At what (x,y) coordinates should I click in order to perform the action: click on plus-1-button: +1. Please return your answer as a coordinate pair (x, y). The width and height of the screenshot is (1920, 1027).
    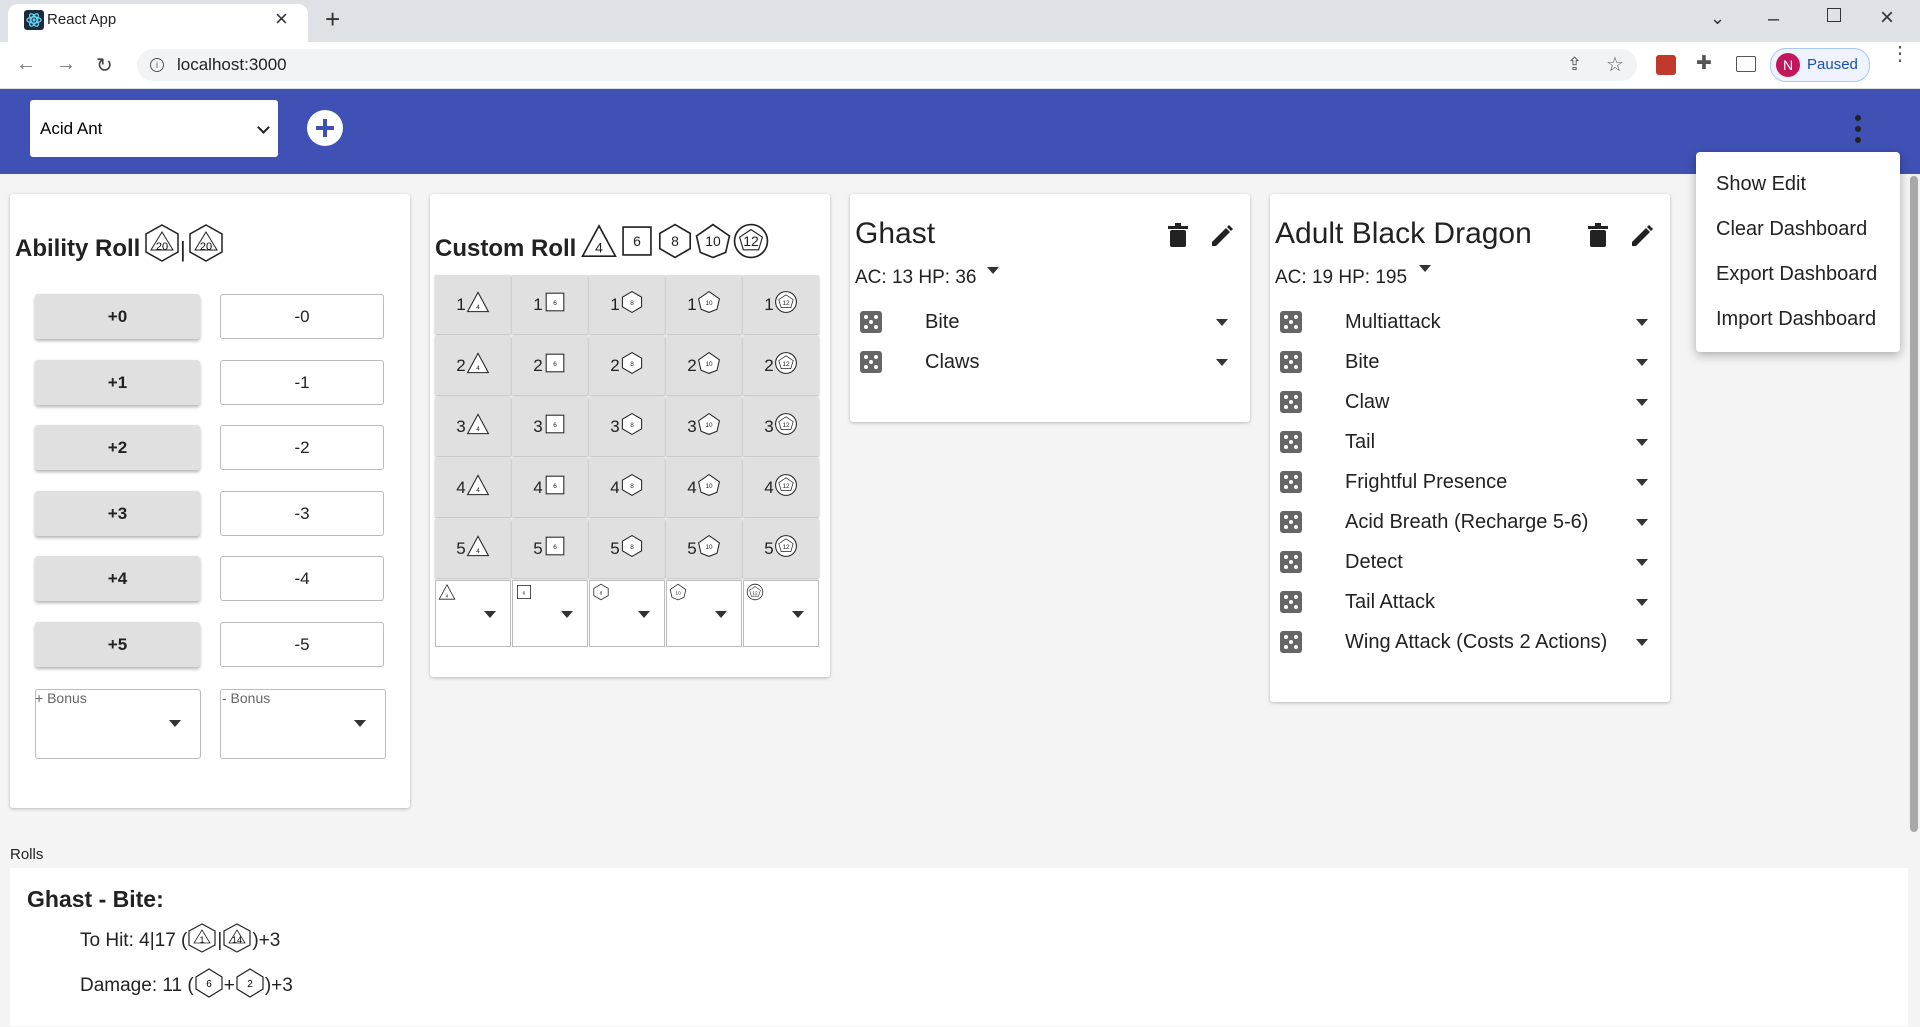
    Looking at the image, I should click on (117, 382).